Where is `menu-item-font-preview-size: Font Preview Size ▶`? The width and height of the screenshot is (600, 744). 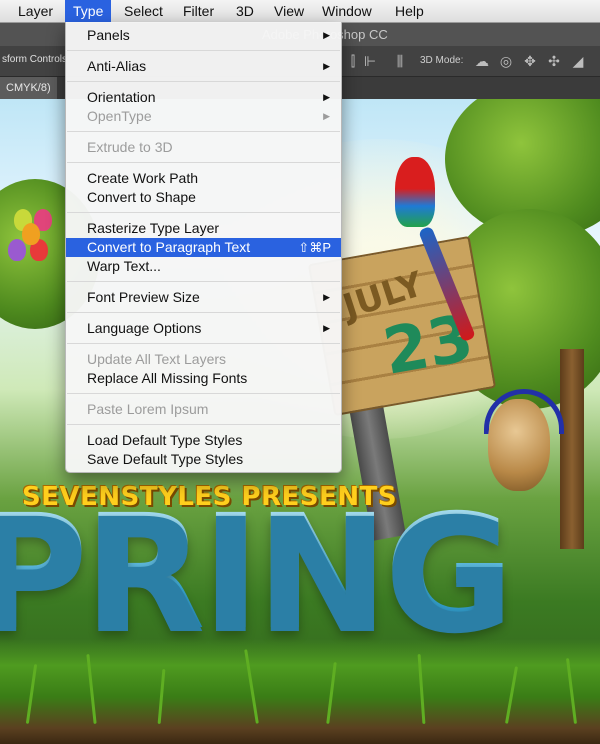
menu-item-font-preview-size: Font Preview Size ▶ is located at coordinates (203, 297).